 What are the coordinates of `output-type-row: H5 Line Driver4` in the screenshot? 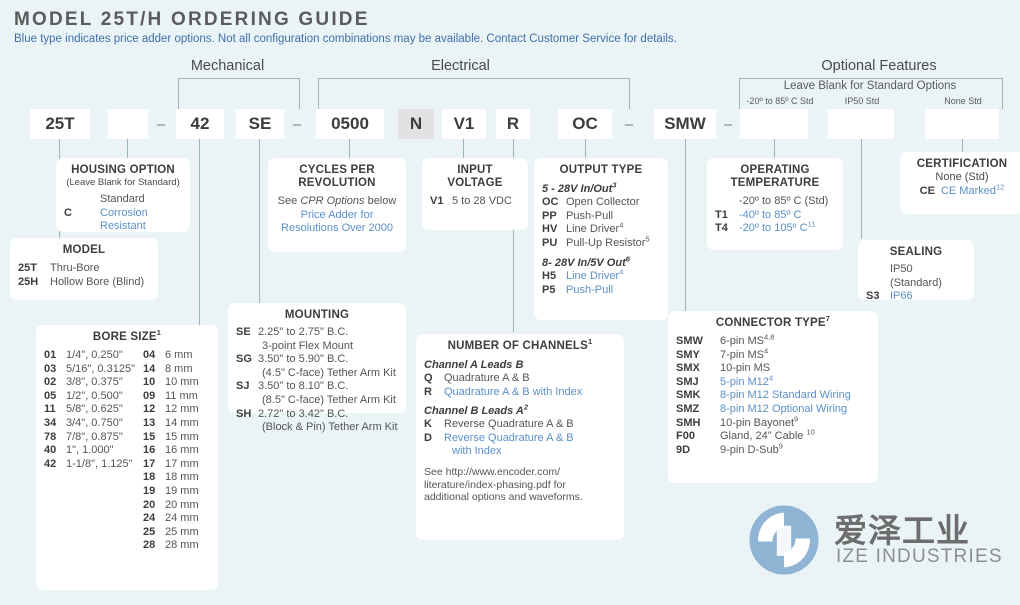 It's located at (601, 276).